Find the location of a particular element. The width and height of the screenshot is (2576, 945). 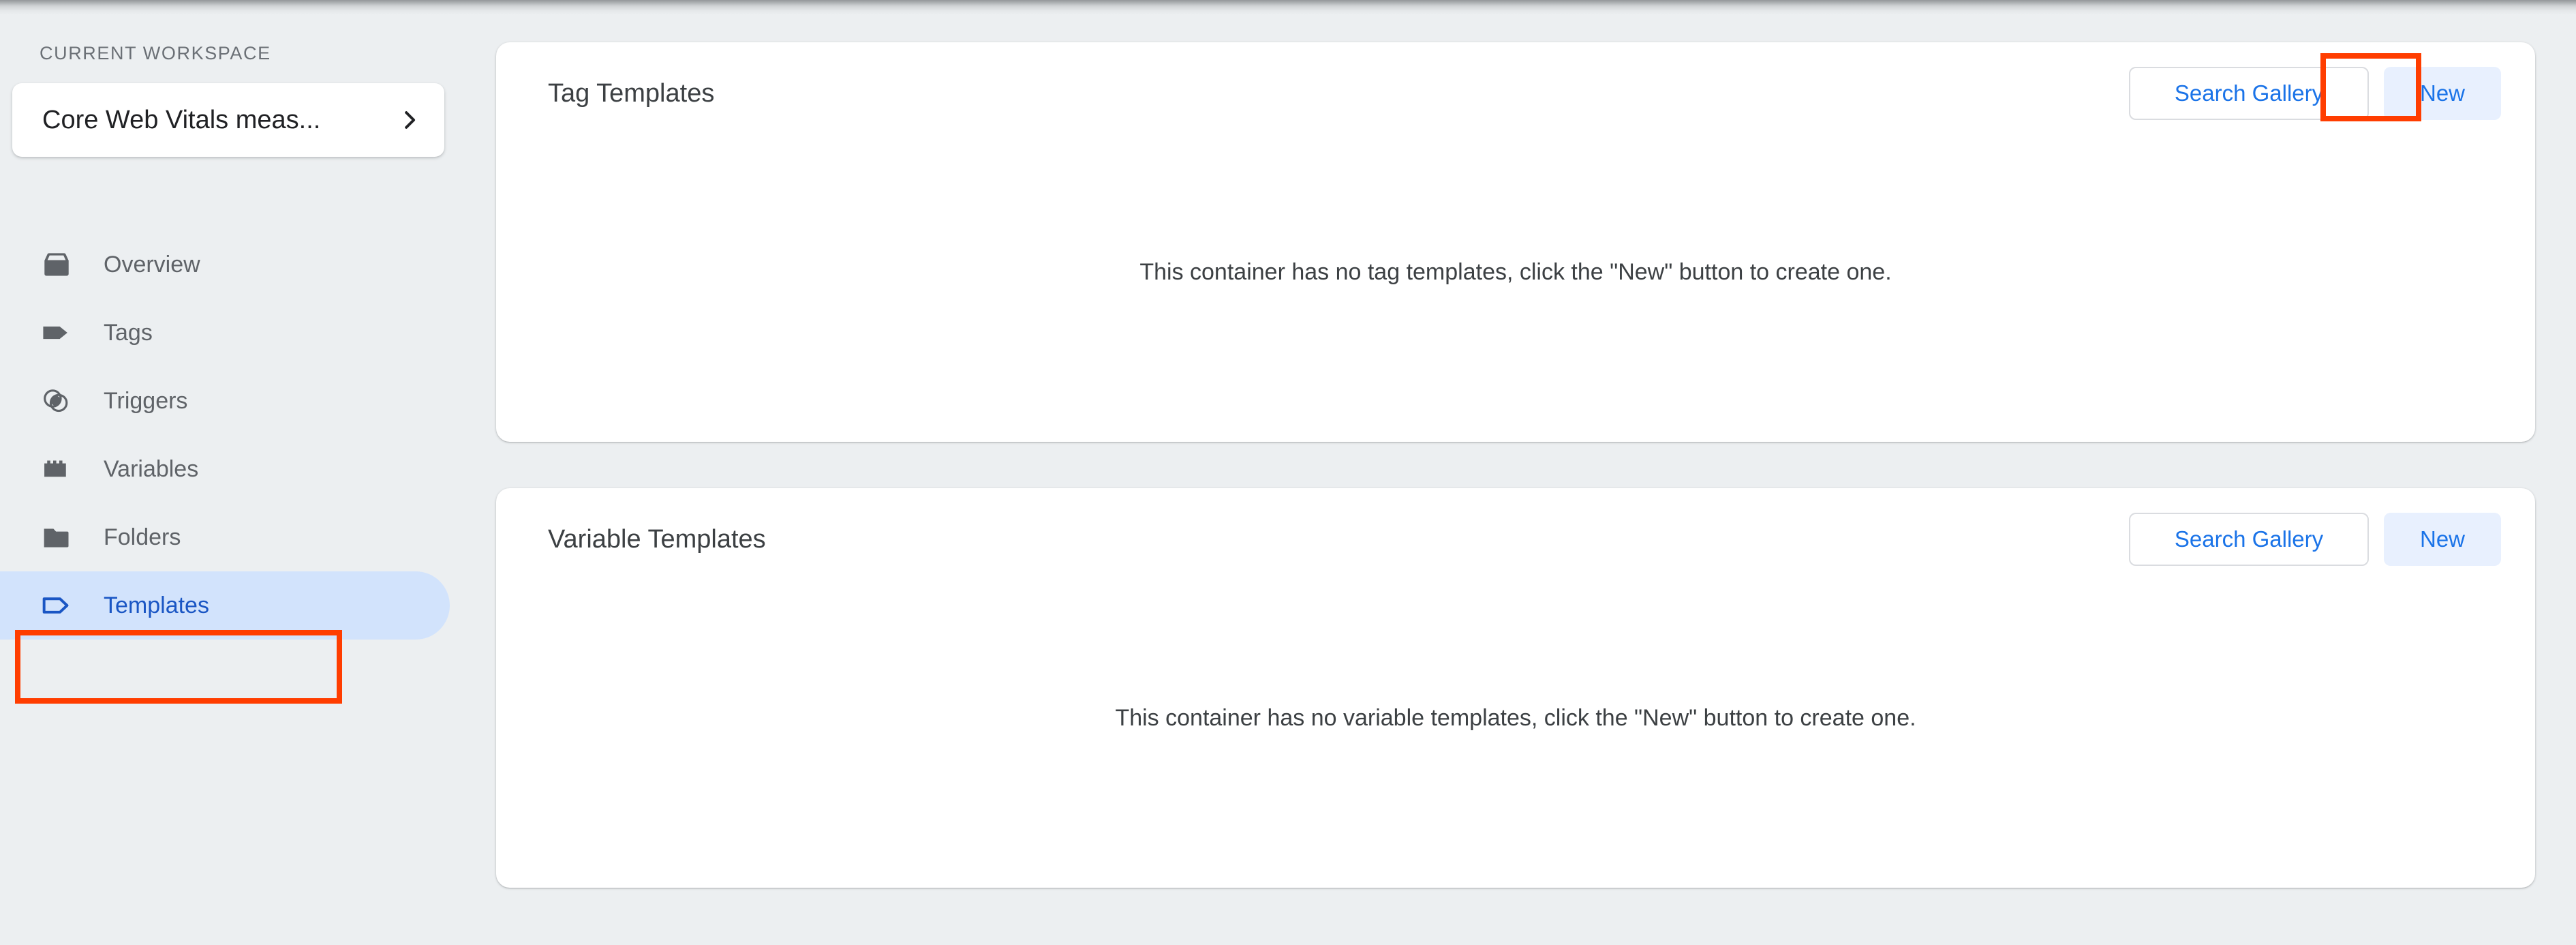

template-tag-outline-icon is located at coordinates (59, 605).